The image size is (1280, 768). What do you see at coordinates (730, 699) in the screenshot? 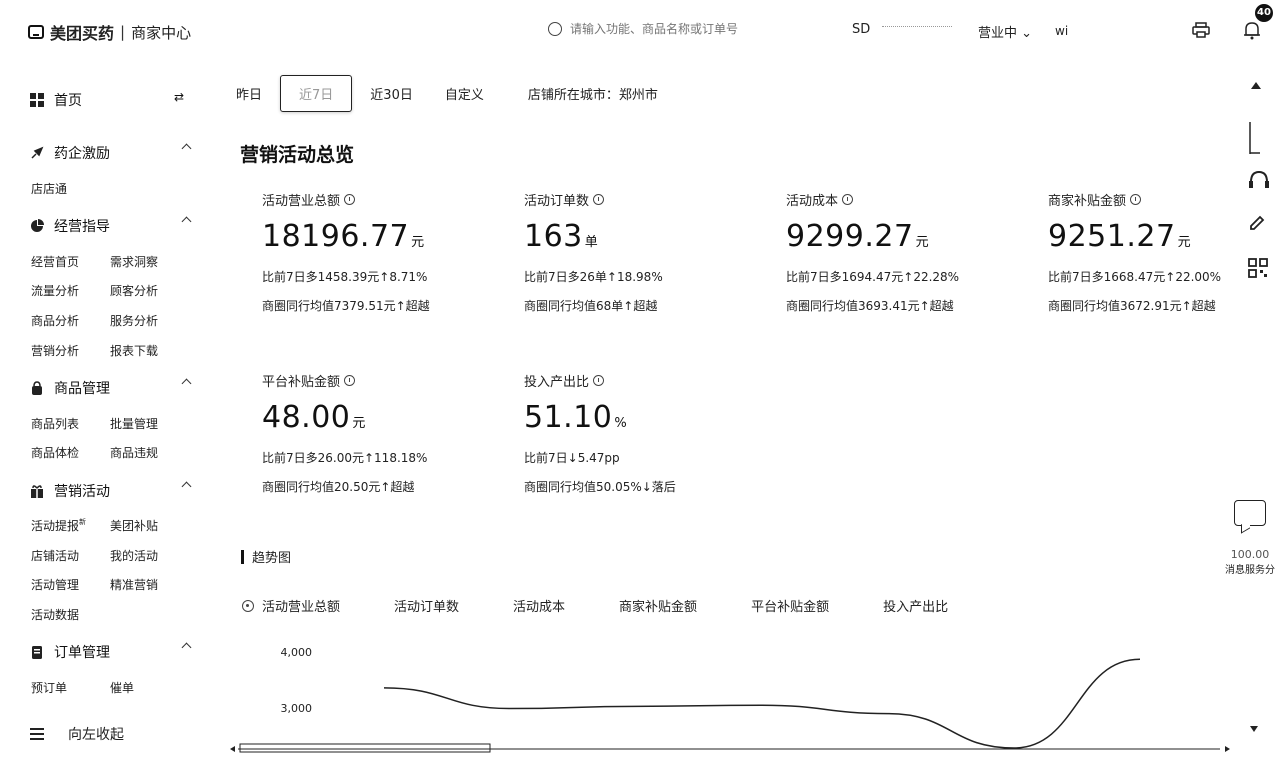
I see `trend-chart: 4,000 3,000` at bounding box center [730, 699].